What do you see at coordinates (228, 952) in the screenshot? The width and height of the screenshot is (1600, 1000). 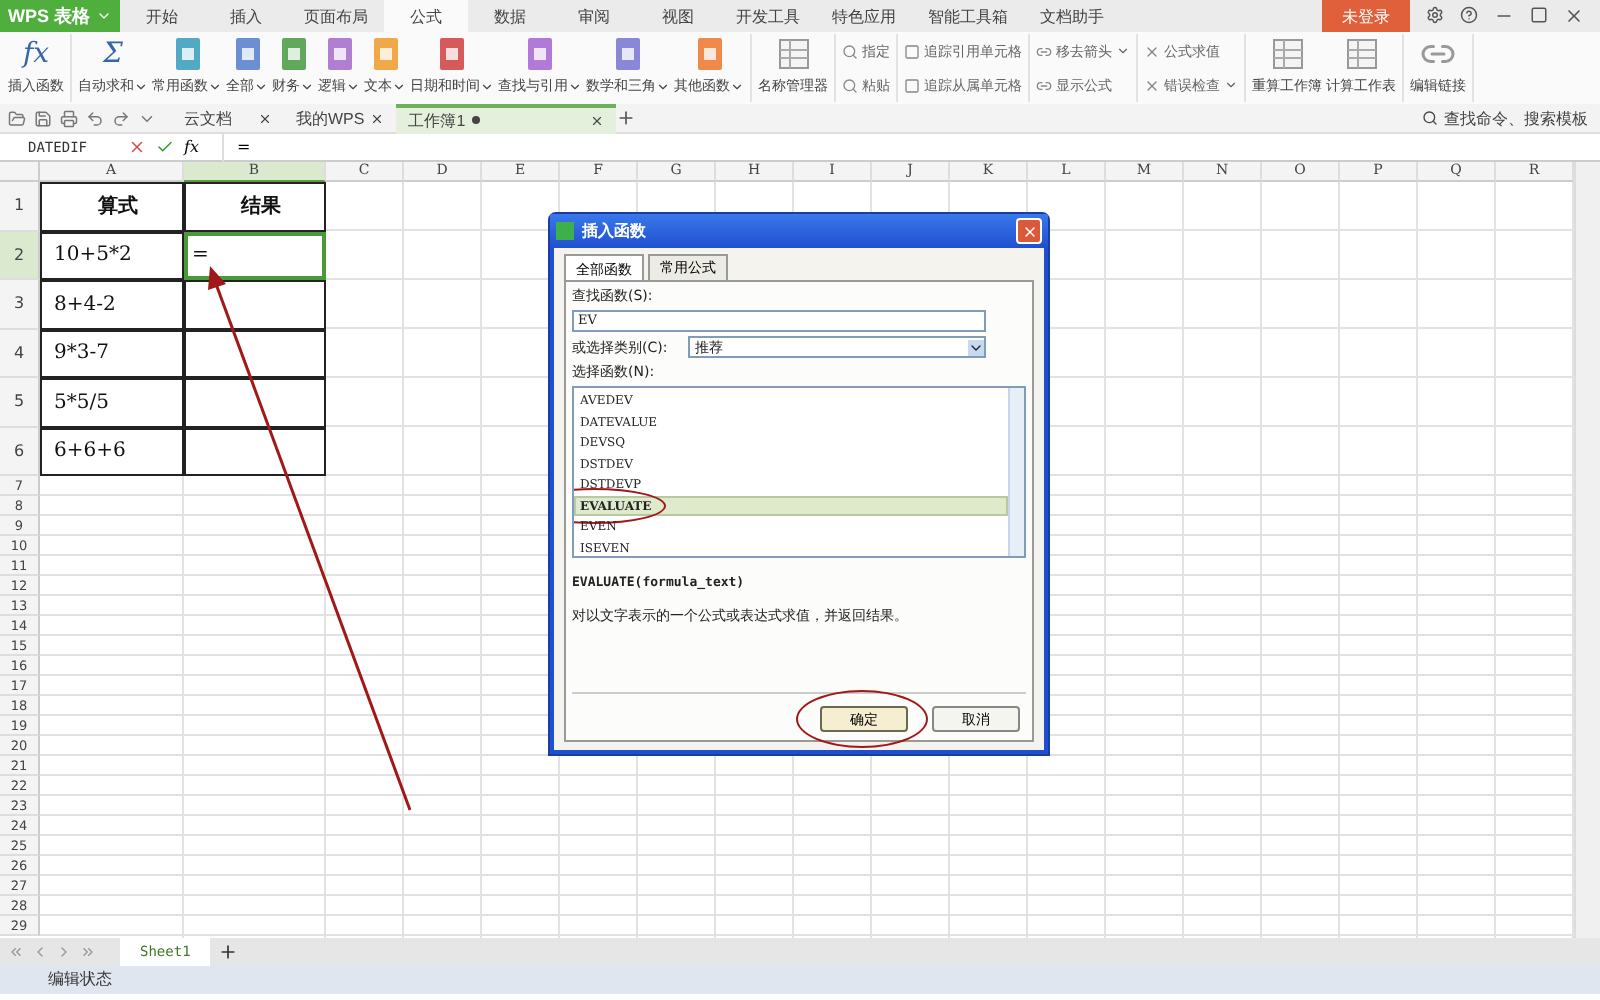 I see `add-sheet-icon` at bounding box center [228, 952].